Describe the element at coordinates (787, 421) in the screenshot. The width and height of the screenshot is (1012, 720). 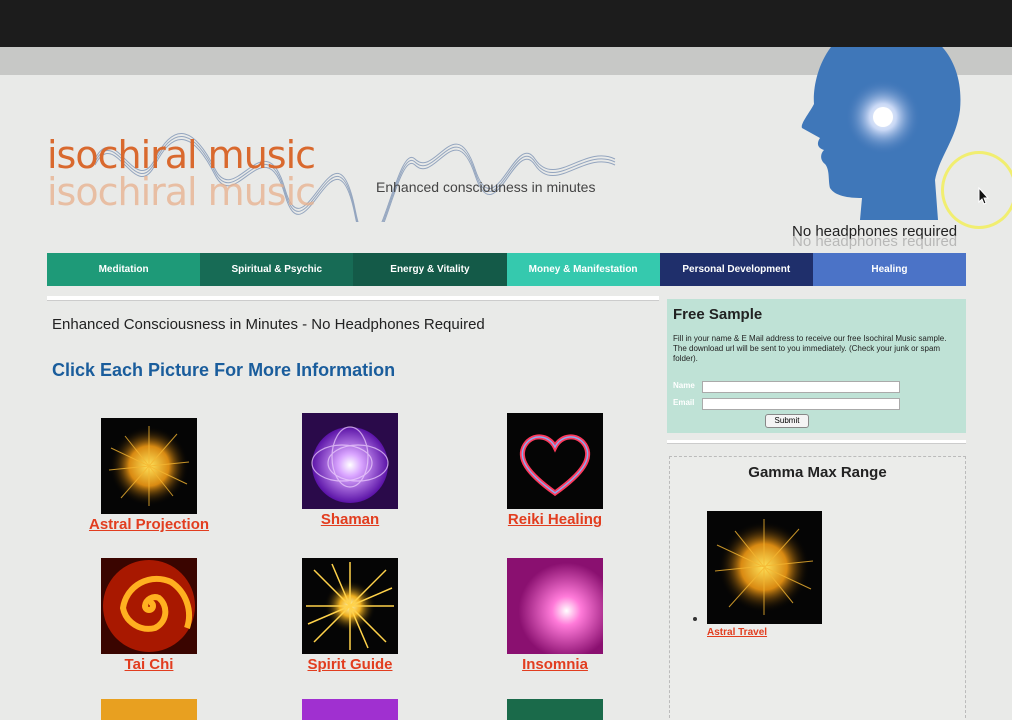
I see `submit-button: Submit` at that location.